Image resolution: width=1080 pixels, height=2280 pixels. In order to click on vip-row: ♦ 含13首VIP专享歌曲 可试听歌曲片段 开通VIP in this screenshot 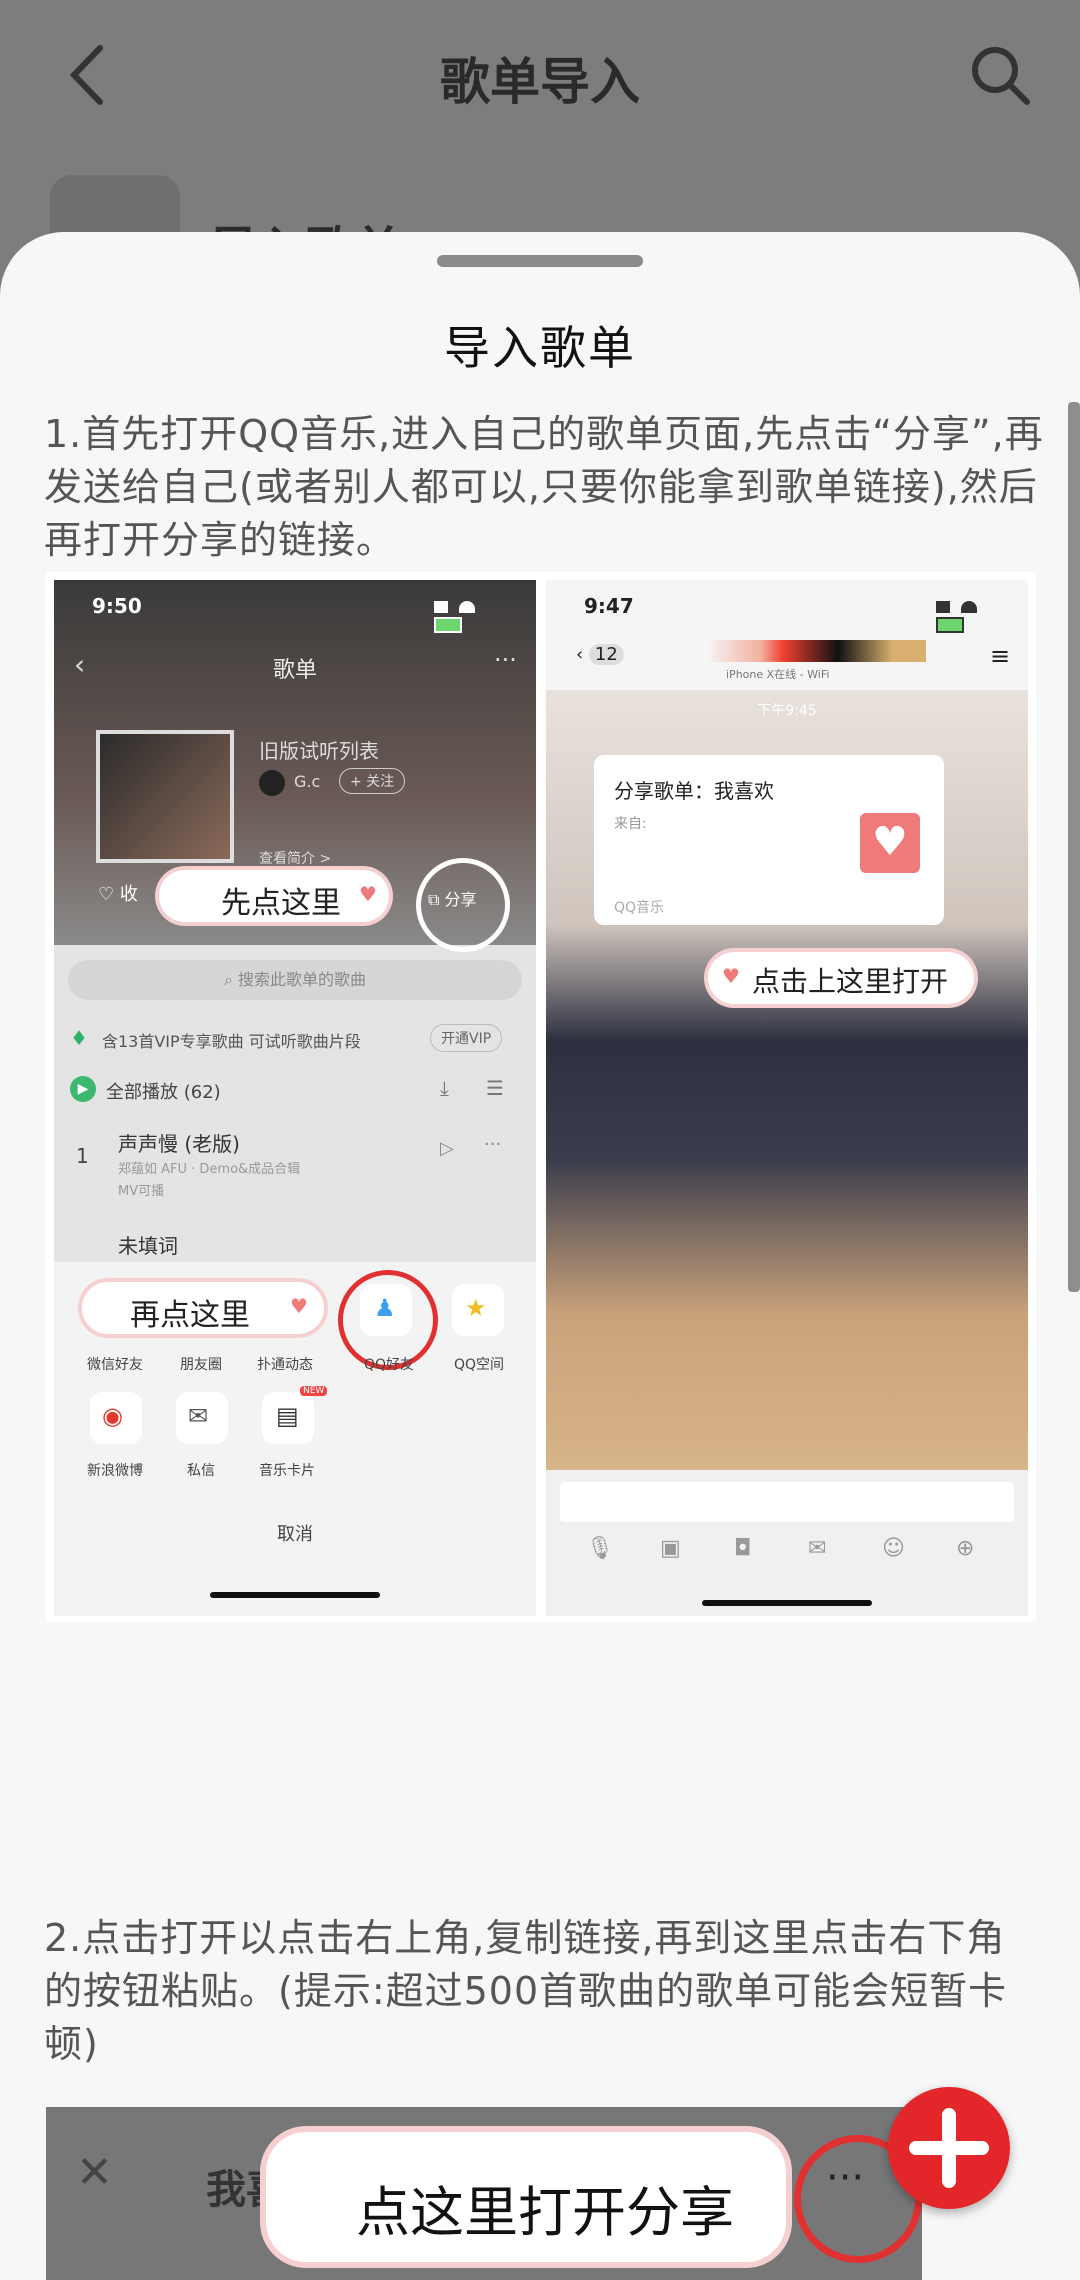, I will do `click(295, 1040)`.